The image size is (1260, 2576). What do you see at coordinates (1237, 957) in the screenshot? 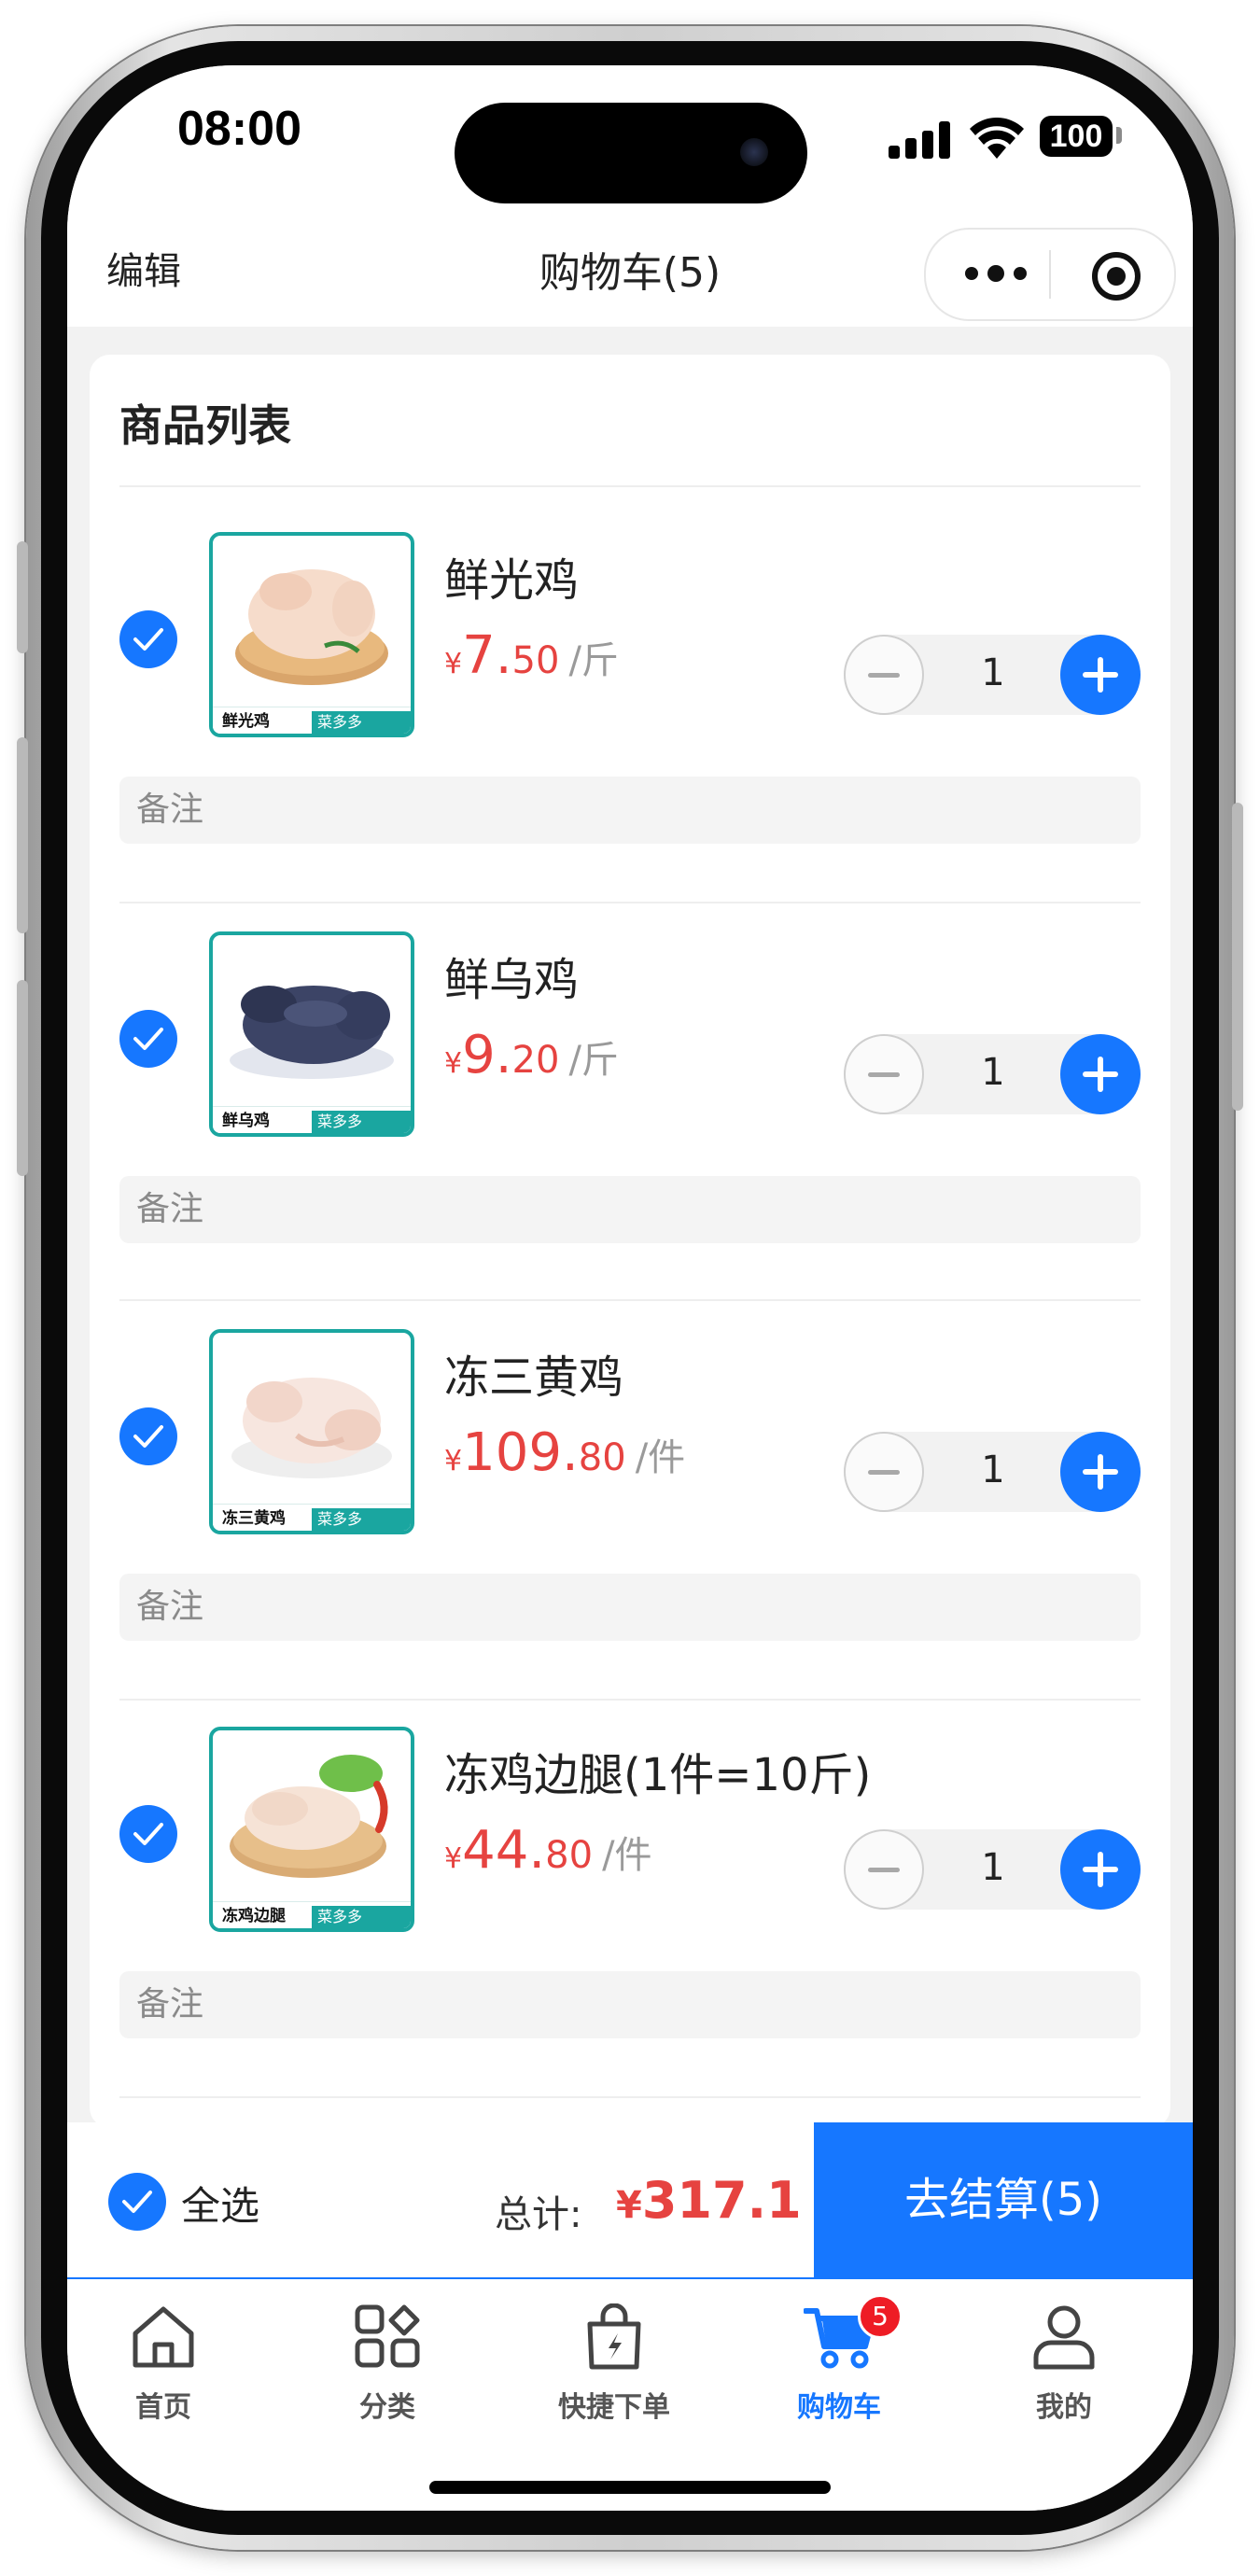
I see `power-button` at bounding box center [1237, 957].